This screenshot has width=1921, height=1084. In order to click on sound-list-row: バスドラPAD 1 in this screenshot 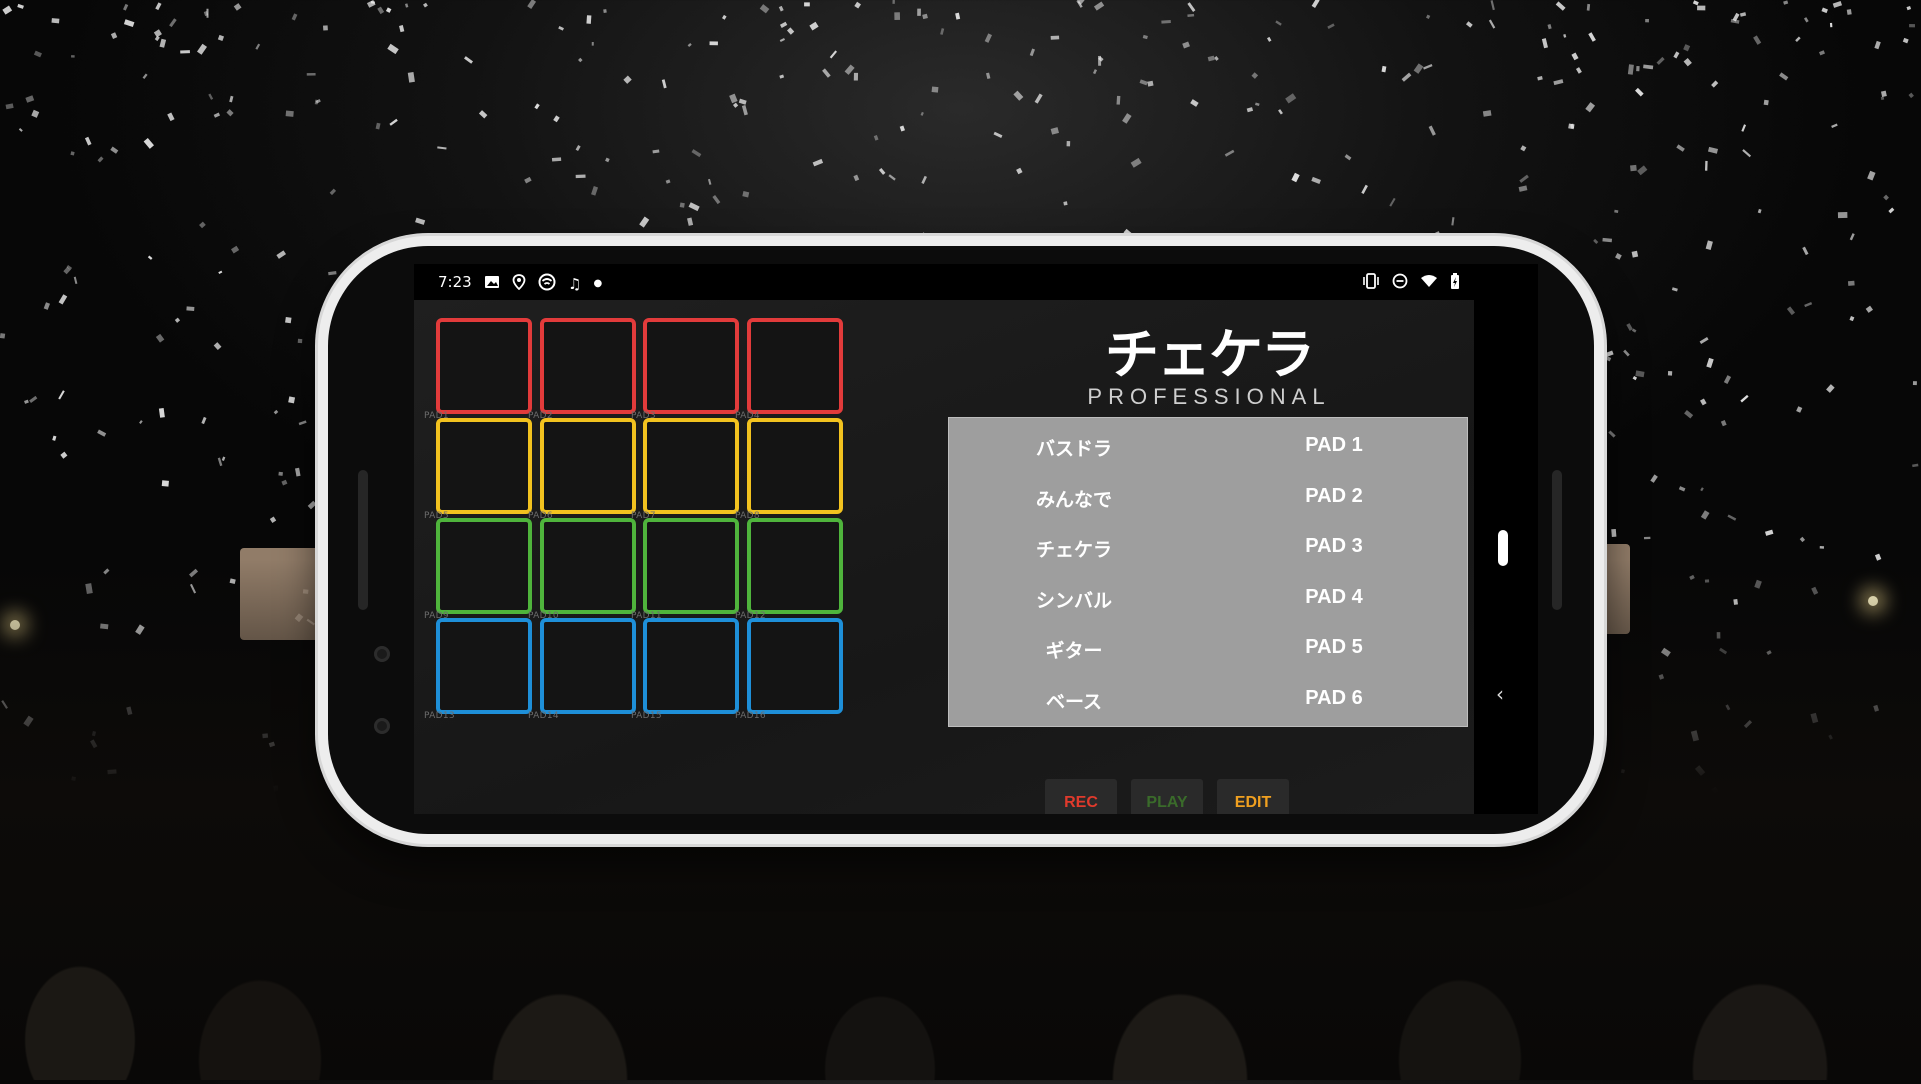, I will do `click(1208, 447)`.